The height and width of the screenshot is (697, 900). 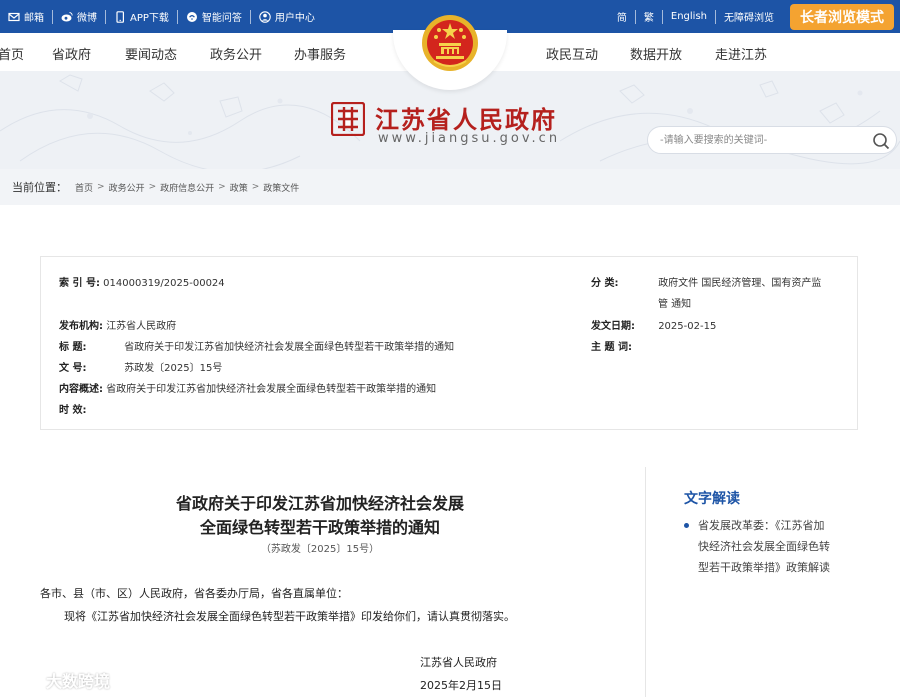 I want to click on article-signer: 江苏省人民政府, so click(x=458, y=662).